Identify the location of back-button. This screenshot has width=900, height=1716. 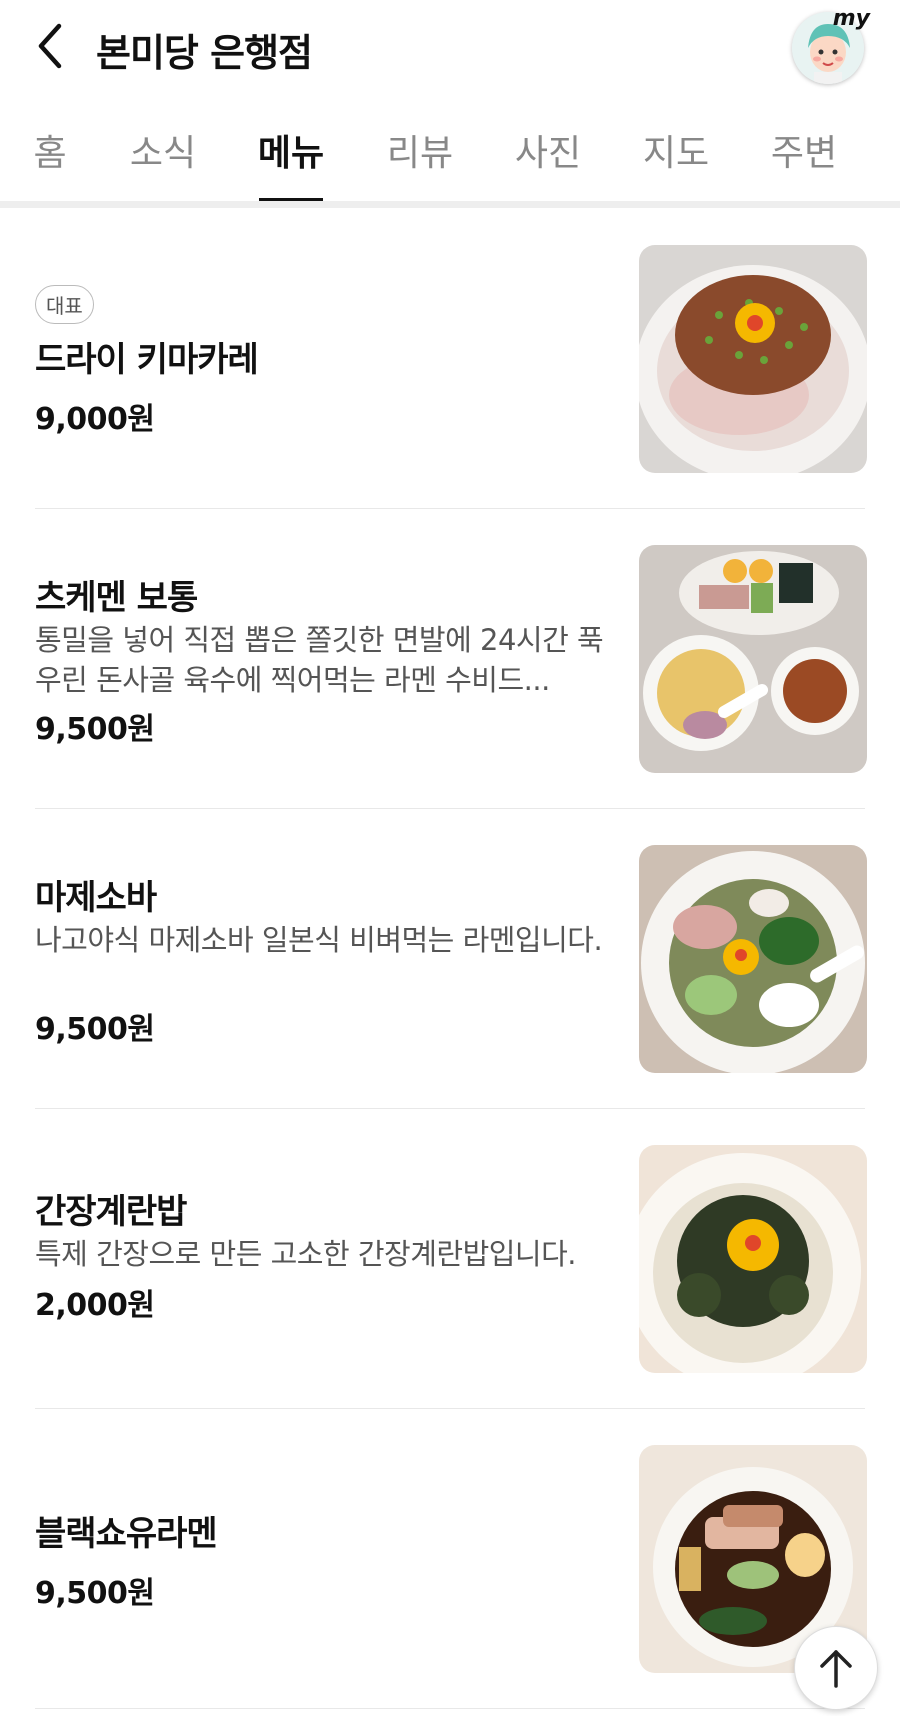
(50, 46).